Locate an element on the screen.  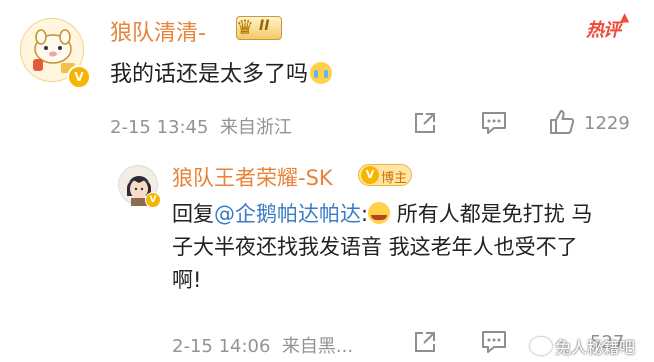
comment-location: 来自浙江 is located at coordinates (255, 127).